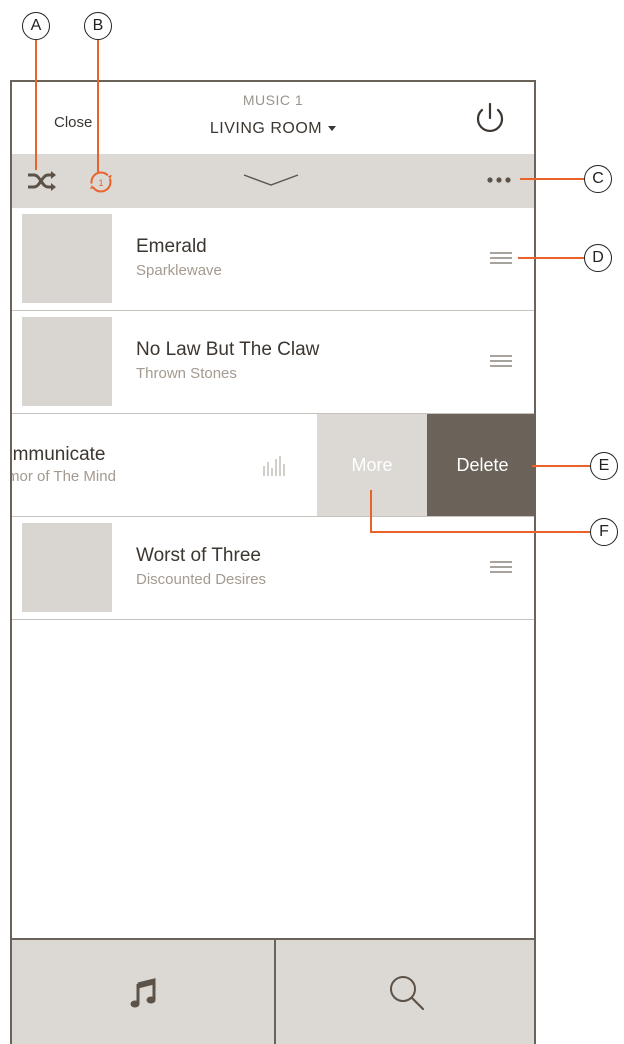 This screenshot has width=624, height=1044. What do you see at coordinates (186, 373) in the screenshot?
I see `artist-name: Thrown Stones` at bounding box center [186, 373].